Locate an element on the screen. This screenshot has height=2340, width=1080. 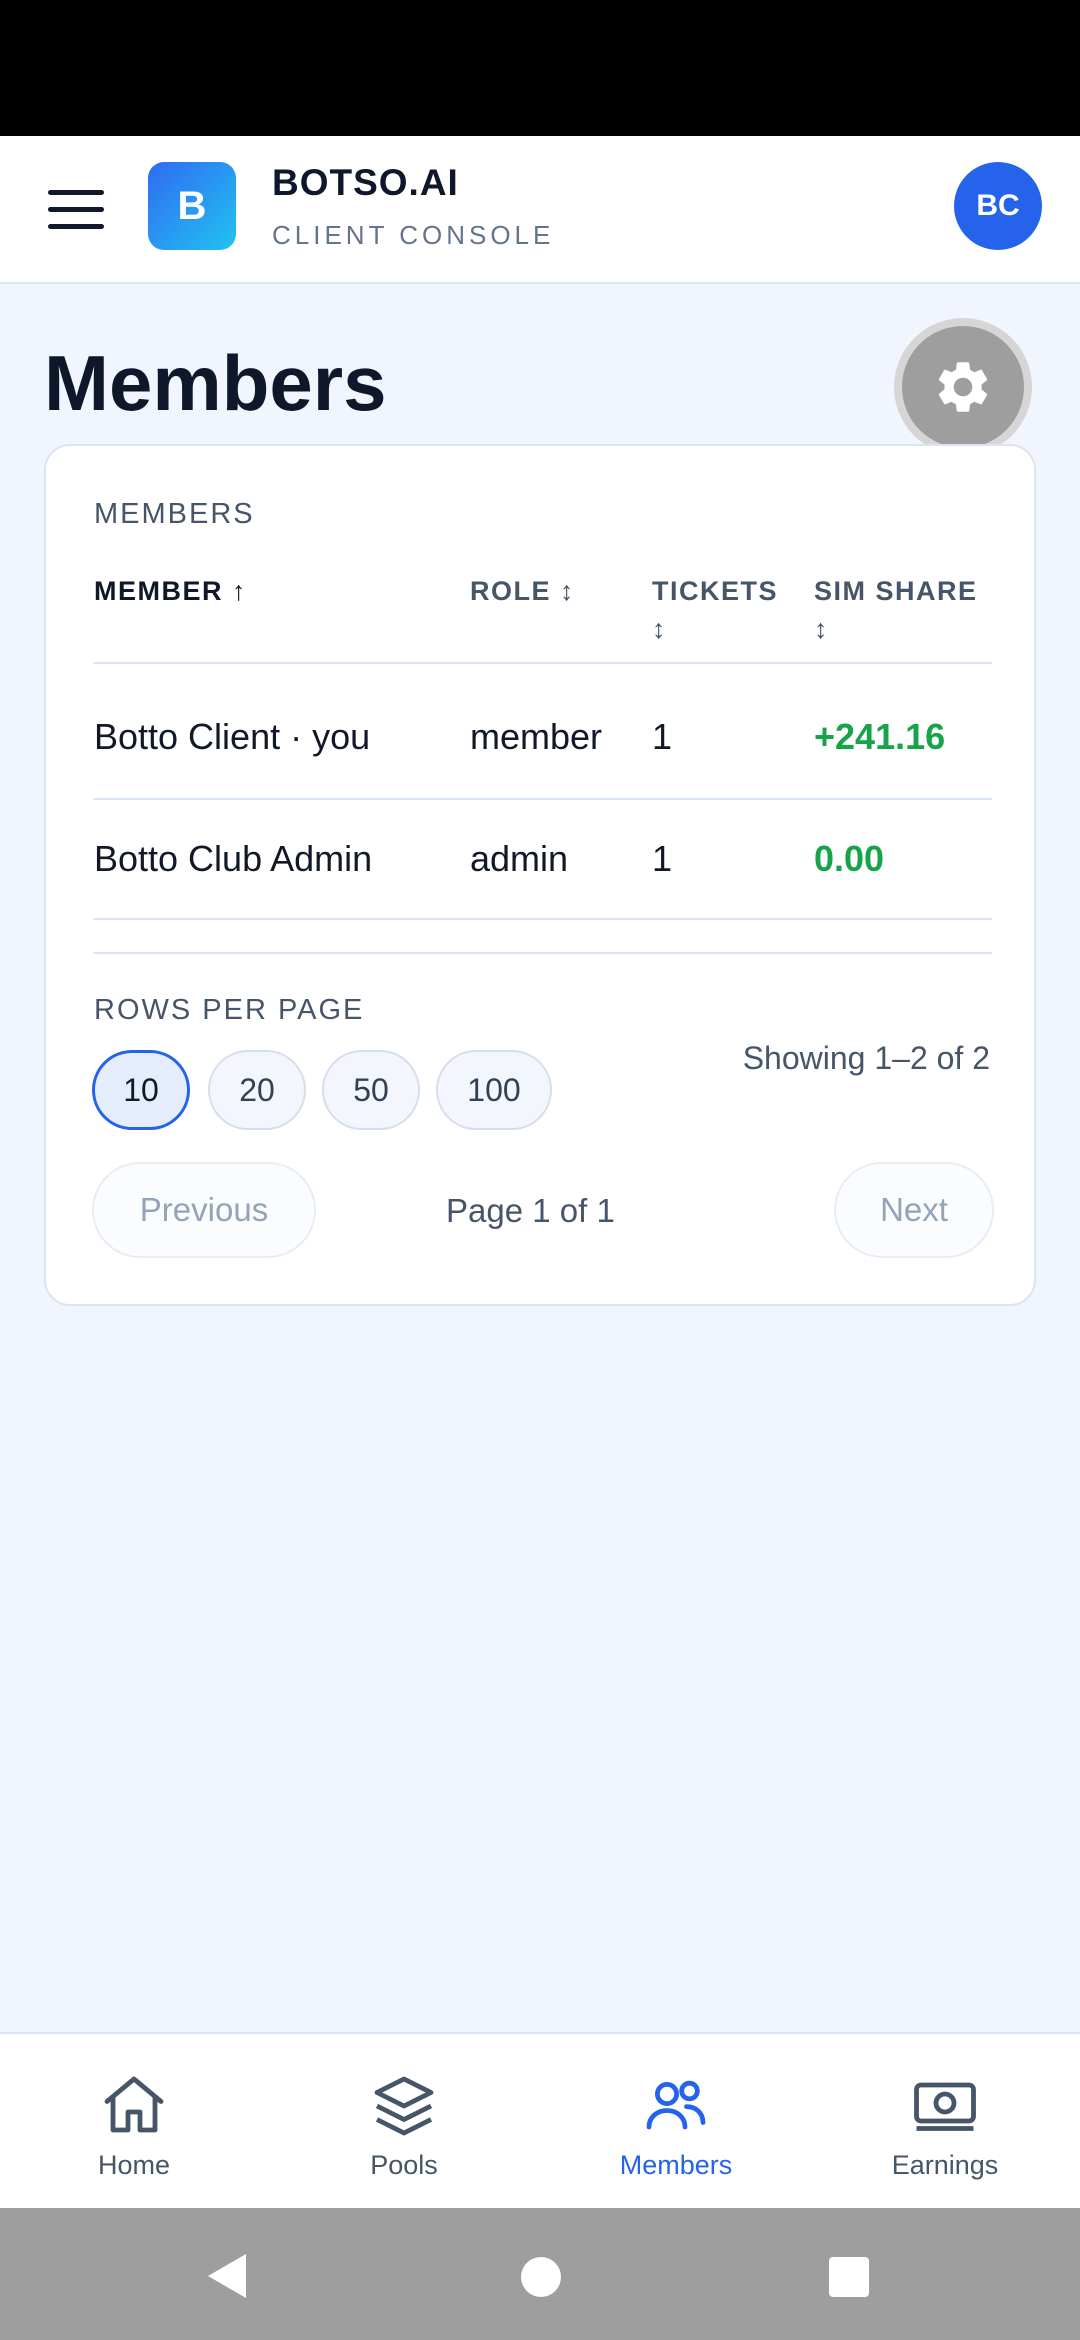
nav-item-earnings: Earnings is located at coordinates (945, 2125).